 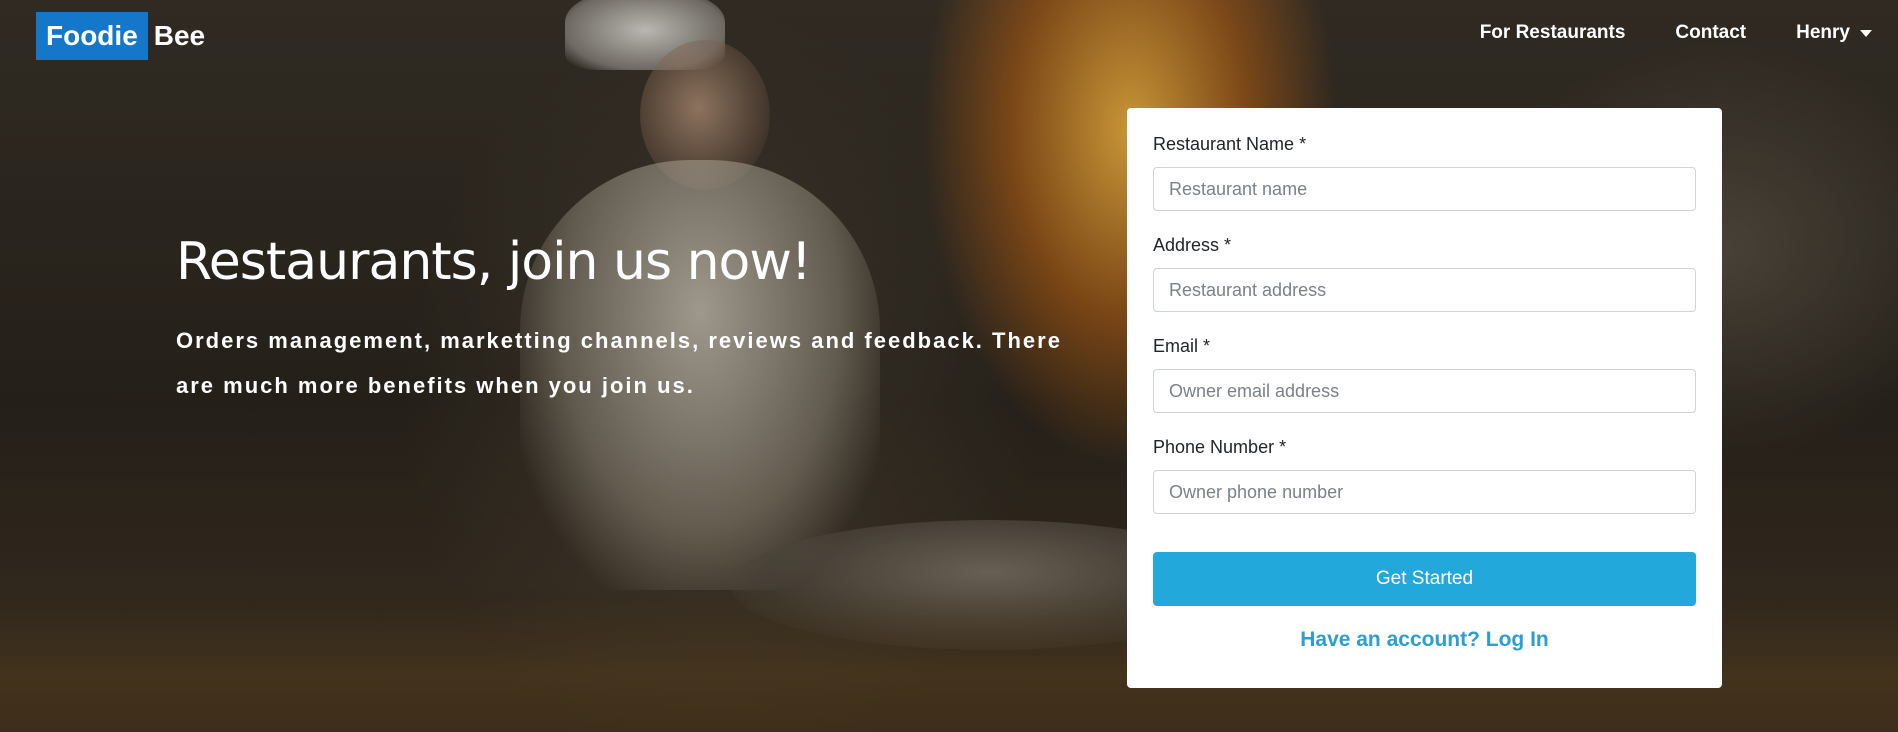 I want to click on login-link: Have an account? Log In, so click(x=1424, y=640).